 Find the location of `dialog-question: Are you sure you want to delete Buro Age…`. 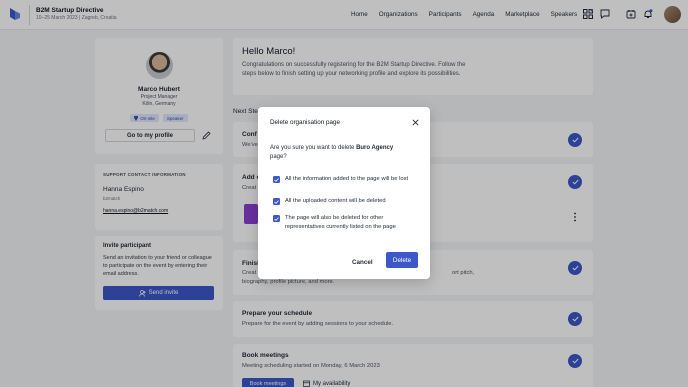

dialog-question: Are you sure you want to delete Buro Age… is located at coordinates (332, 152).